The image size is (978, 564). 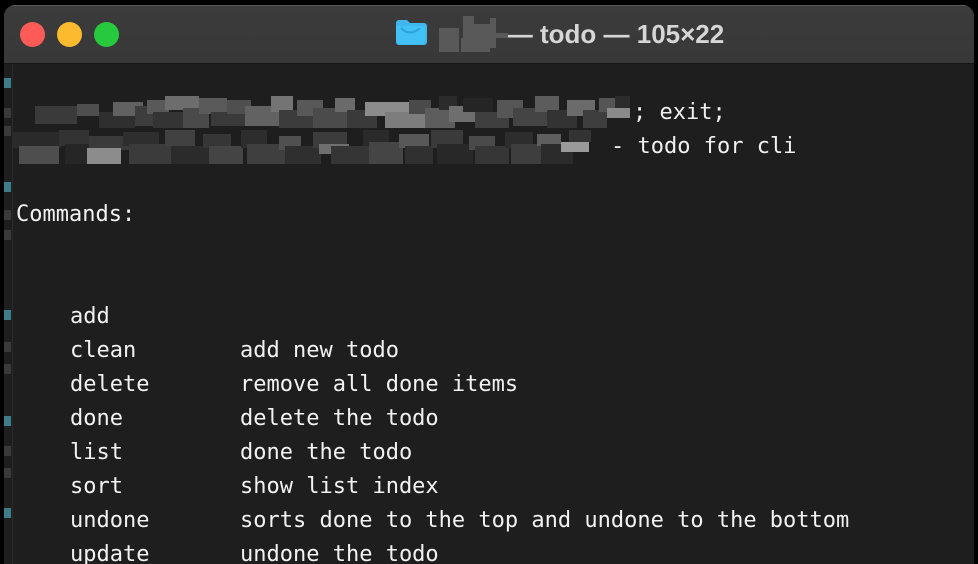 I want to click on command-input-line-1: ❯, so click(x=493, y=128).